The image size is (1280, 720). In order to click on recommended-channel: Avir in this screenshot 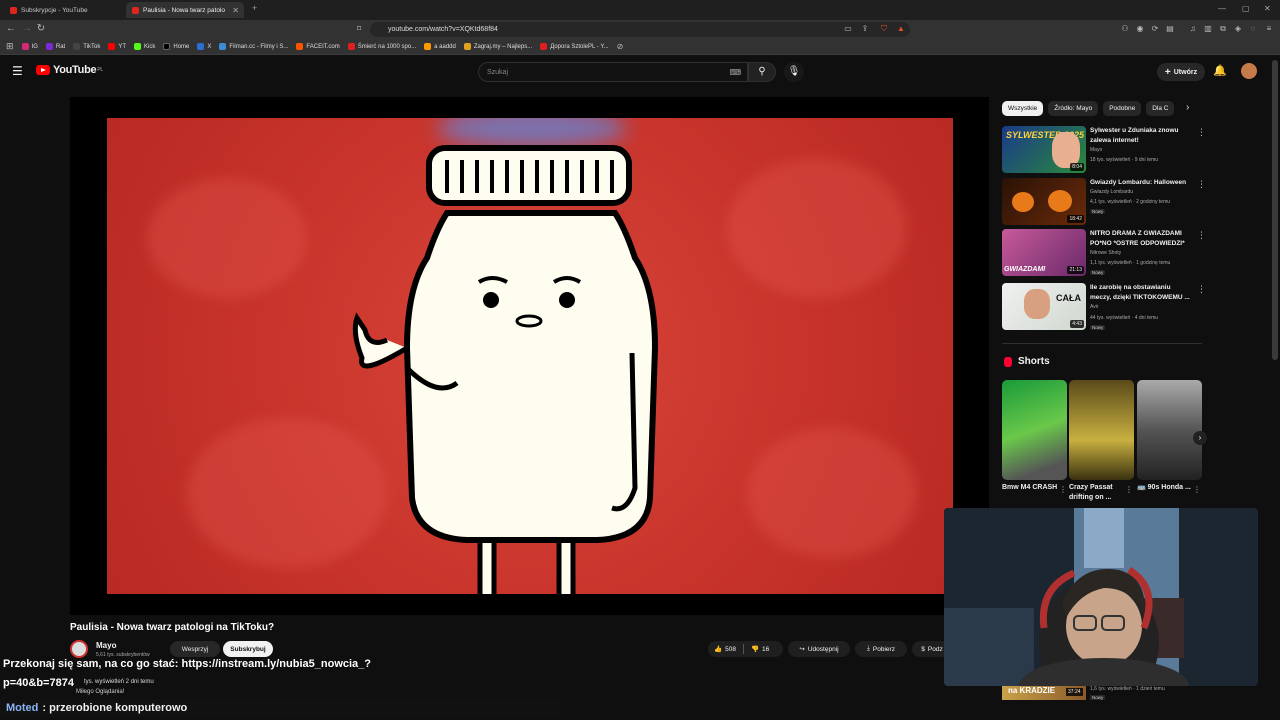, I will do `click(1094, 307)`.